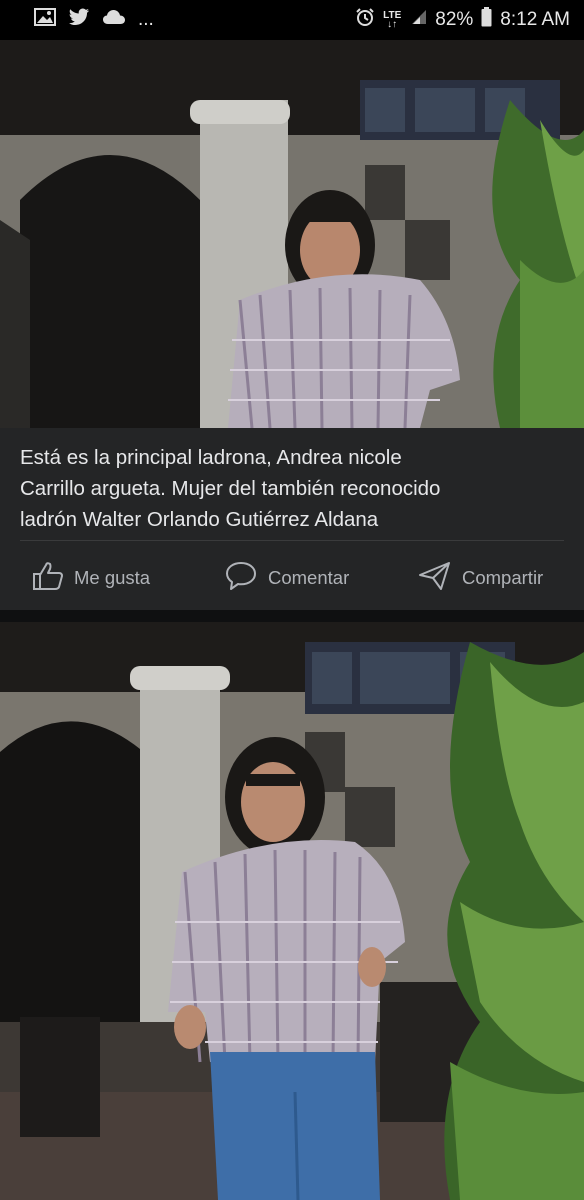  I want to click on alarm-icon, so click(365, 20).